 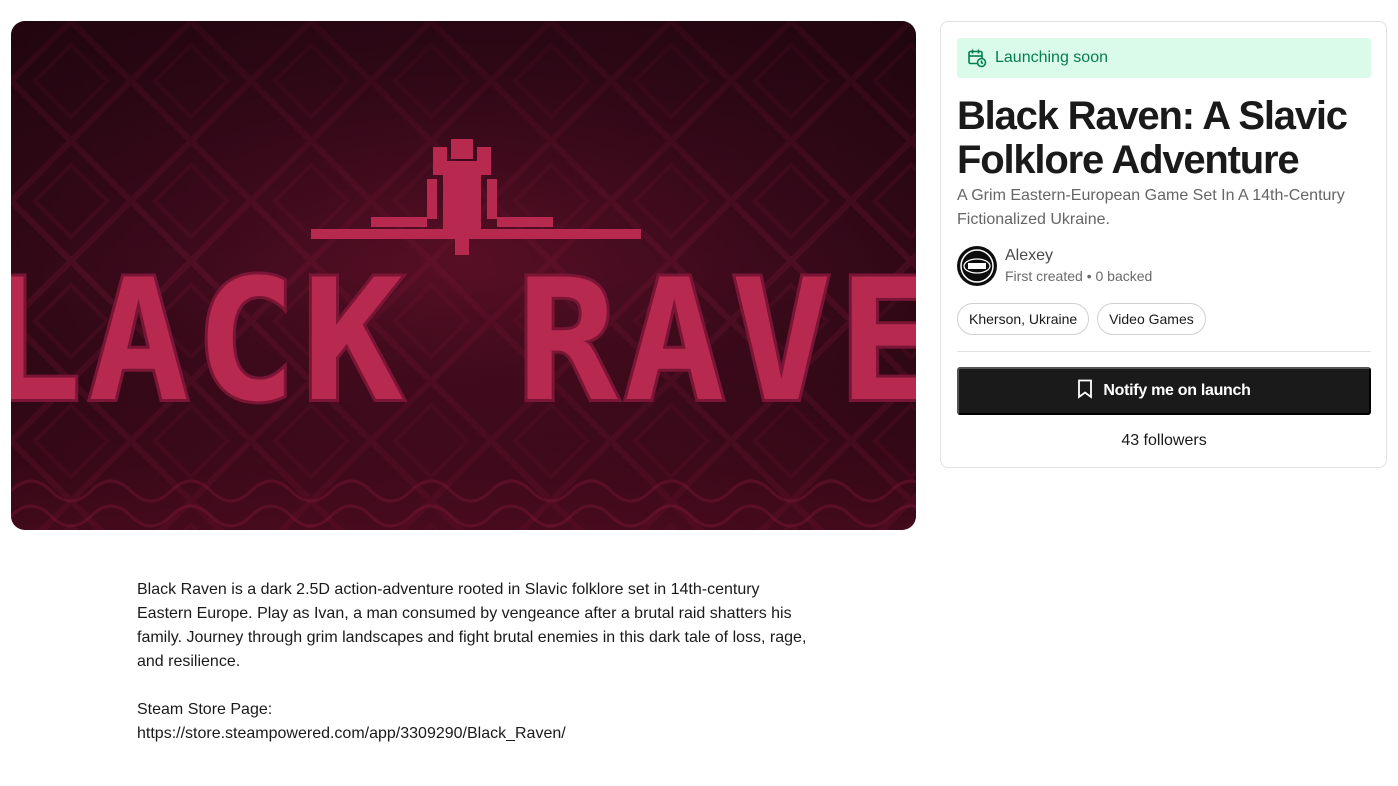 I want to click on notify-label: Notify me on launch, so click(x=1177, y=390).